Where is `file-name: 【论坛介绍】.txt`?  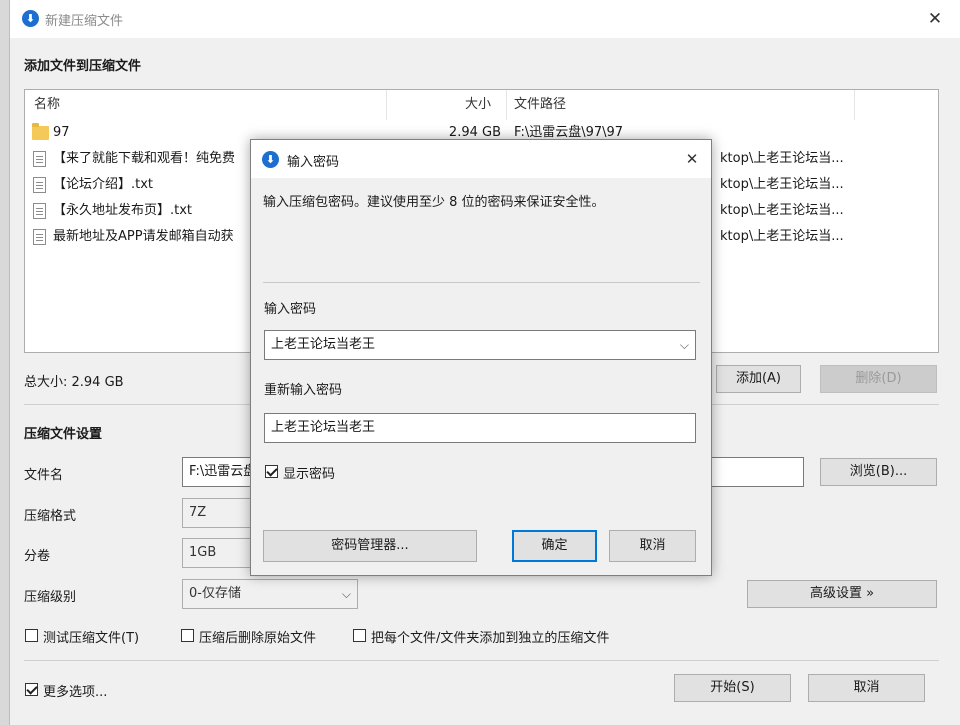 file-name: 【论坛介绍】.txt is located at coordinates (103, 184).